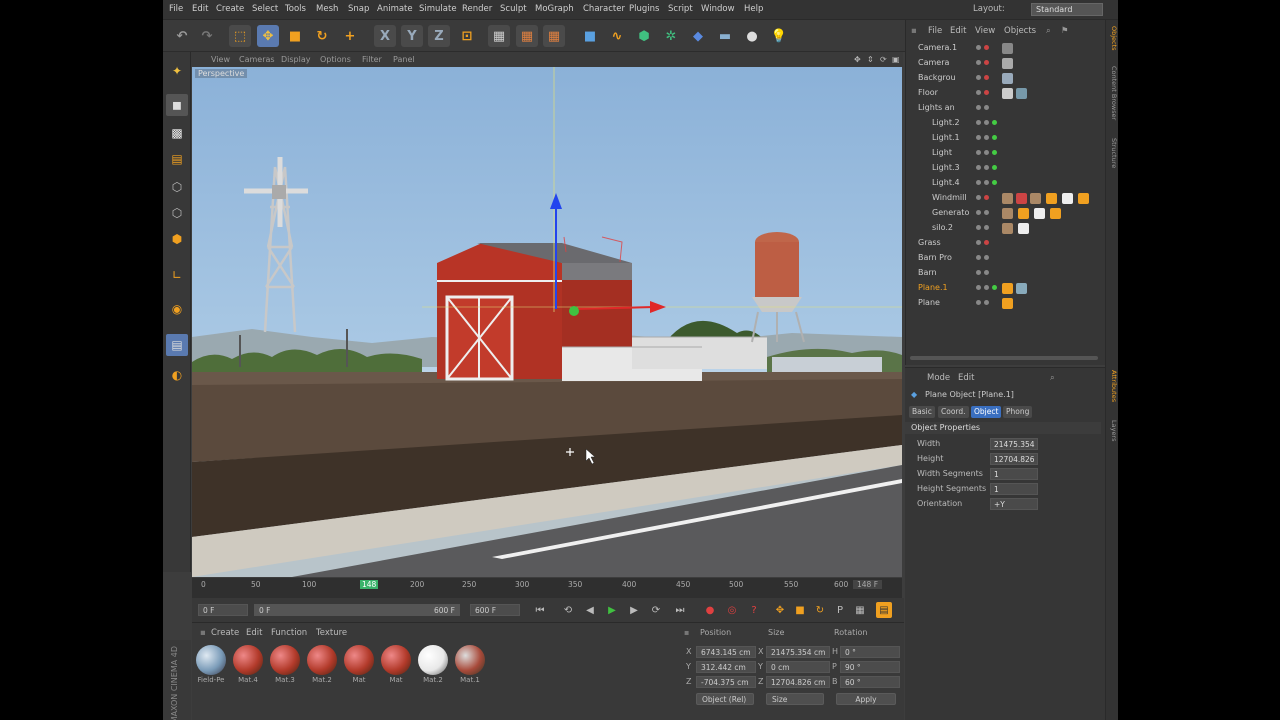 The height and width of the screenshot is (720, 1280). What do you see at coordinates (499, 36) in the screenshot?
I see `render-view-icon: ▦` at bounding box center [499, 36].